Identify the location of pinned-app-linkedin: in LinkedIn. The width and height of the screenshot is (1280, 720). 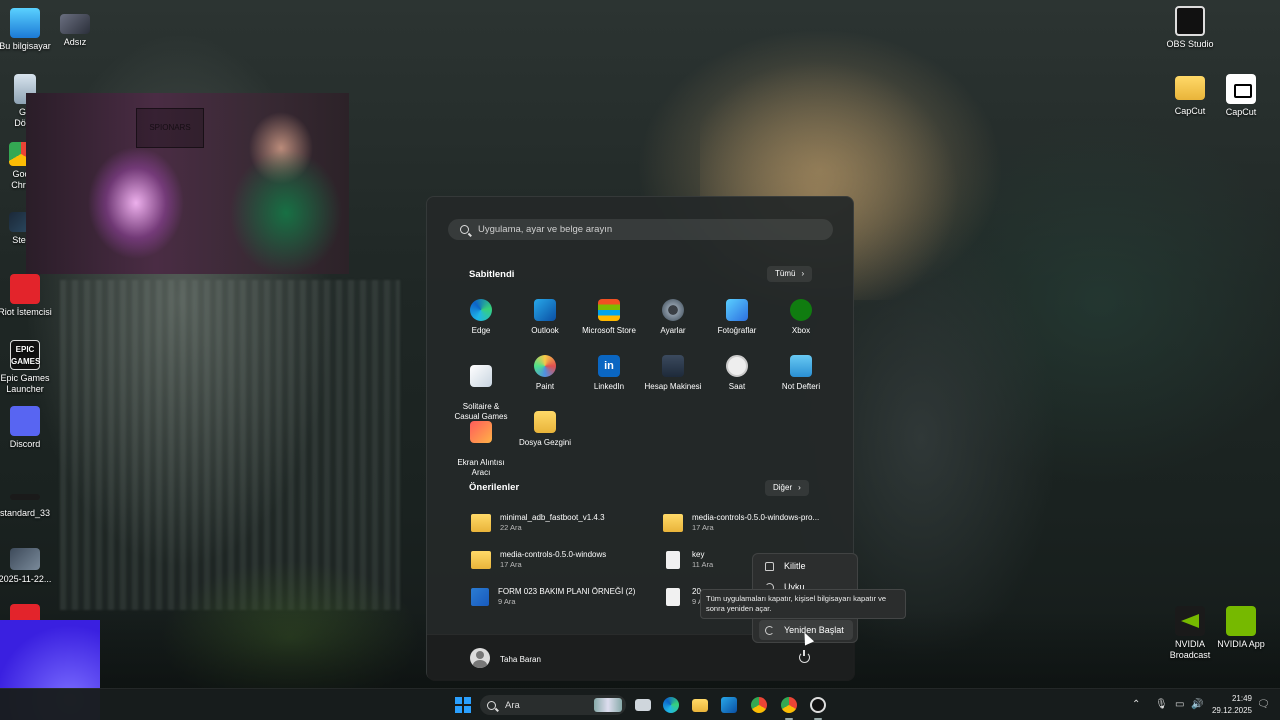
(609, 373).